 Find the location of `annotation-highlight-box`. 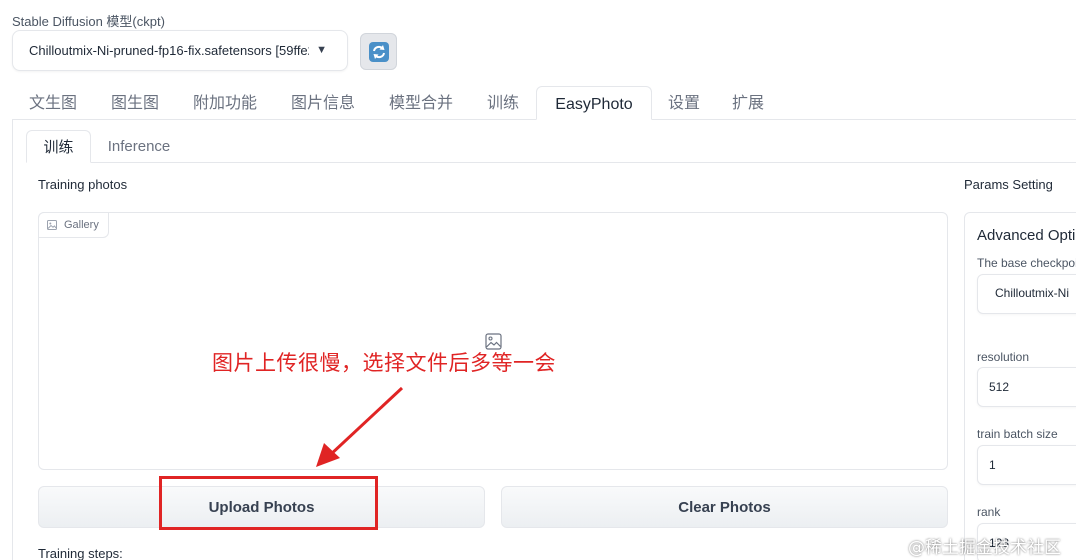

annotation-highlight-box is located at coordinates (268, 503).